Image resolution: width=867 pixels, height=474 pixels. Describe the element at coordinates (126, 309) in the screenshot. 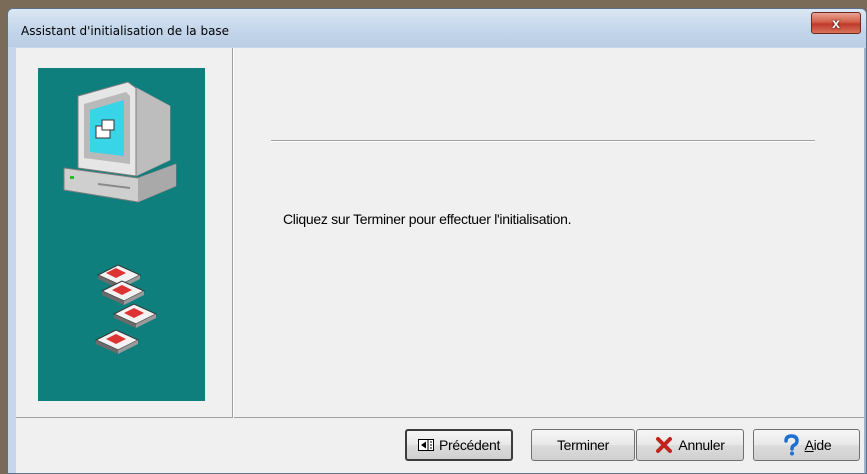

I see `floppy-disks-icon` at that location.